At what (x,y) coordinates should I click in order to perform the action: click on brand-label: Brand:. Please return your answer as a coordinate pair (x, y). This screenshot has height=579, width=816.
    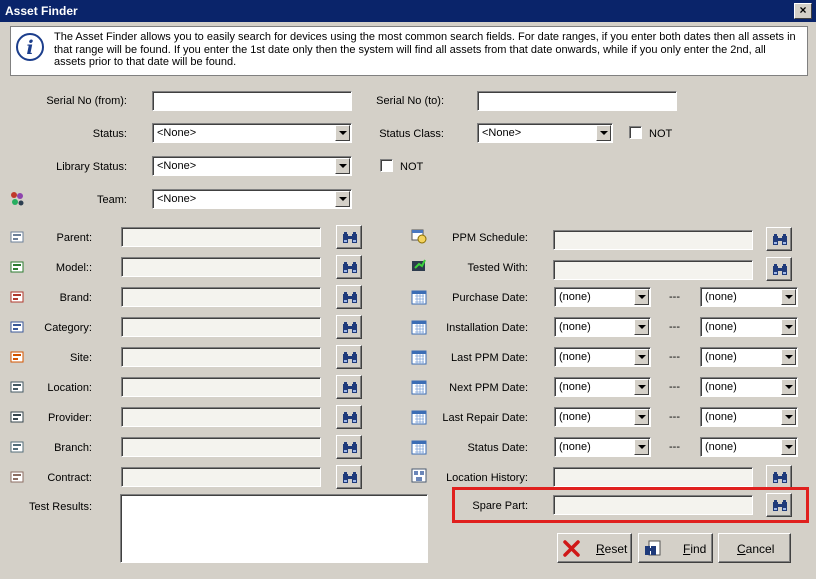
    Looking at the image, I should click on (75, 298).